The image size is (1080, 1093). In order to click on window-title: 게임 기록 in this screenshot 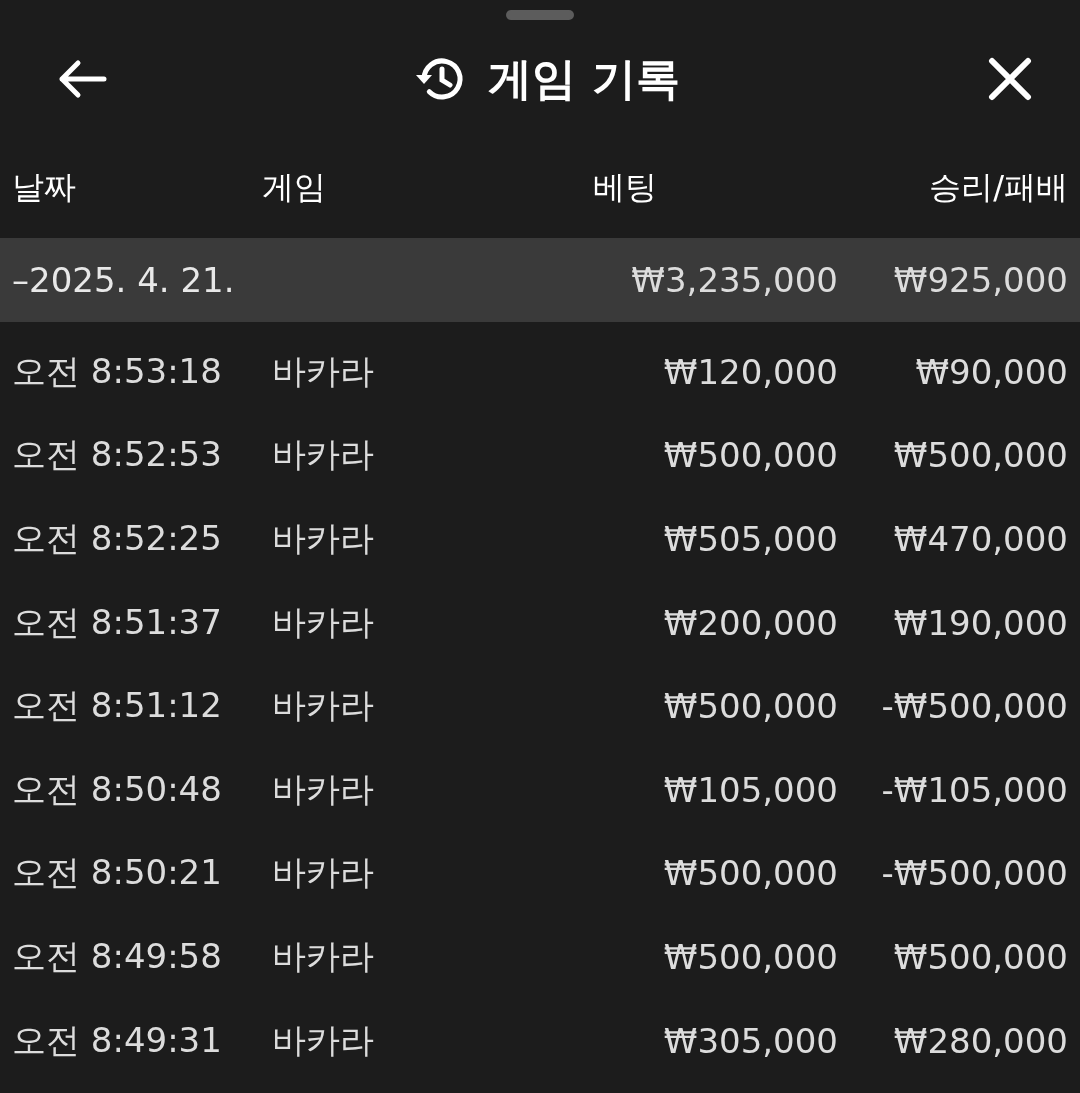, I will do `click(584, 78)`.